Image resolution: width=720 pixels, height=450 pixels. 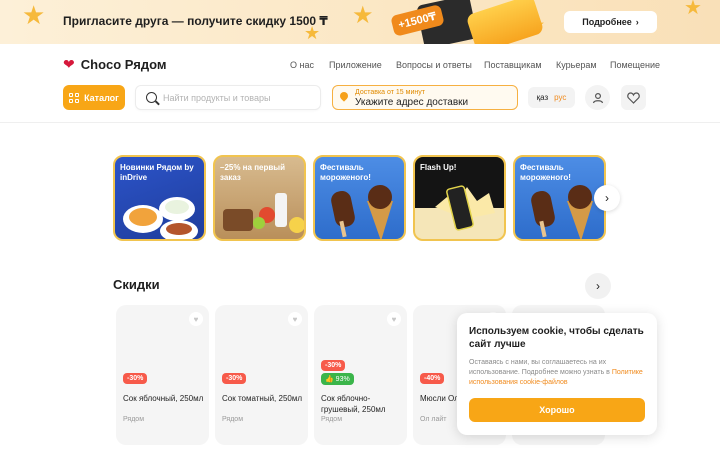 What do you see at coordinates (160, 218) in the screenshot?
I see `story-food-image` at bounding box center [160, 218].